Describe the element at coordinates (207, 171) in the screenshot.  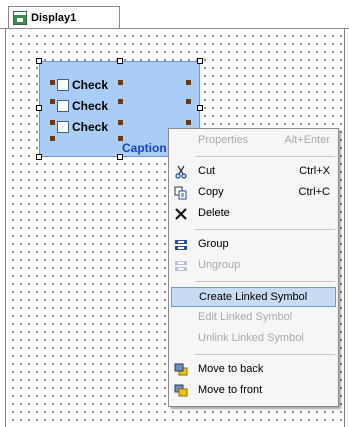
I see `menu-item-label: Cut` at that location.